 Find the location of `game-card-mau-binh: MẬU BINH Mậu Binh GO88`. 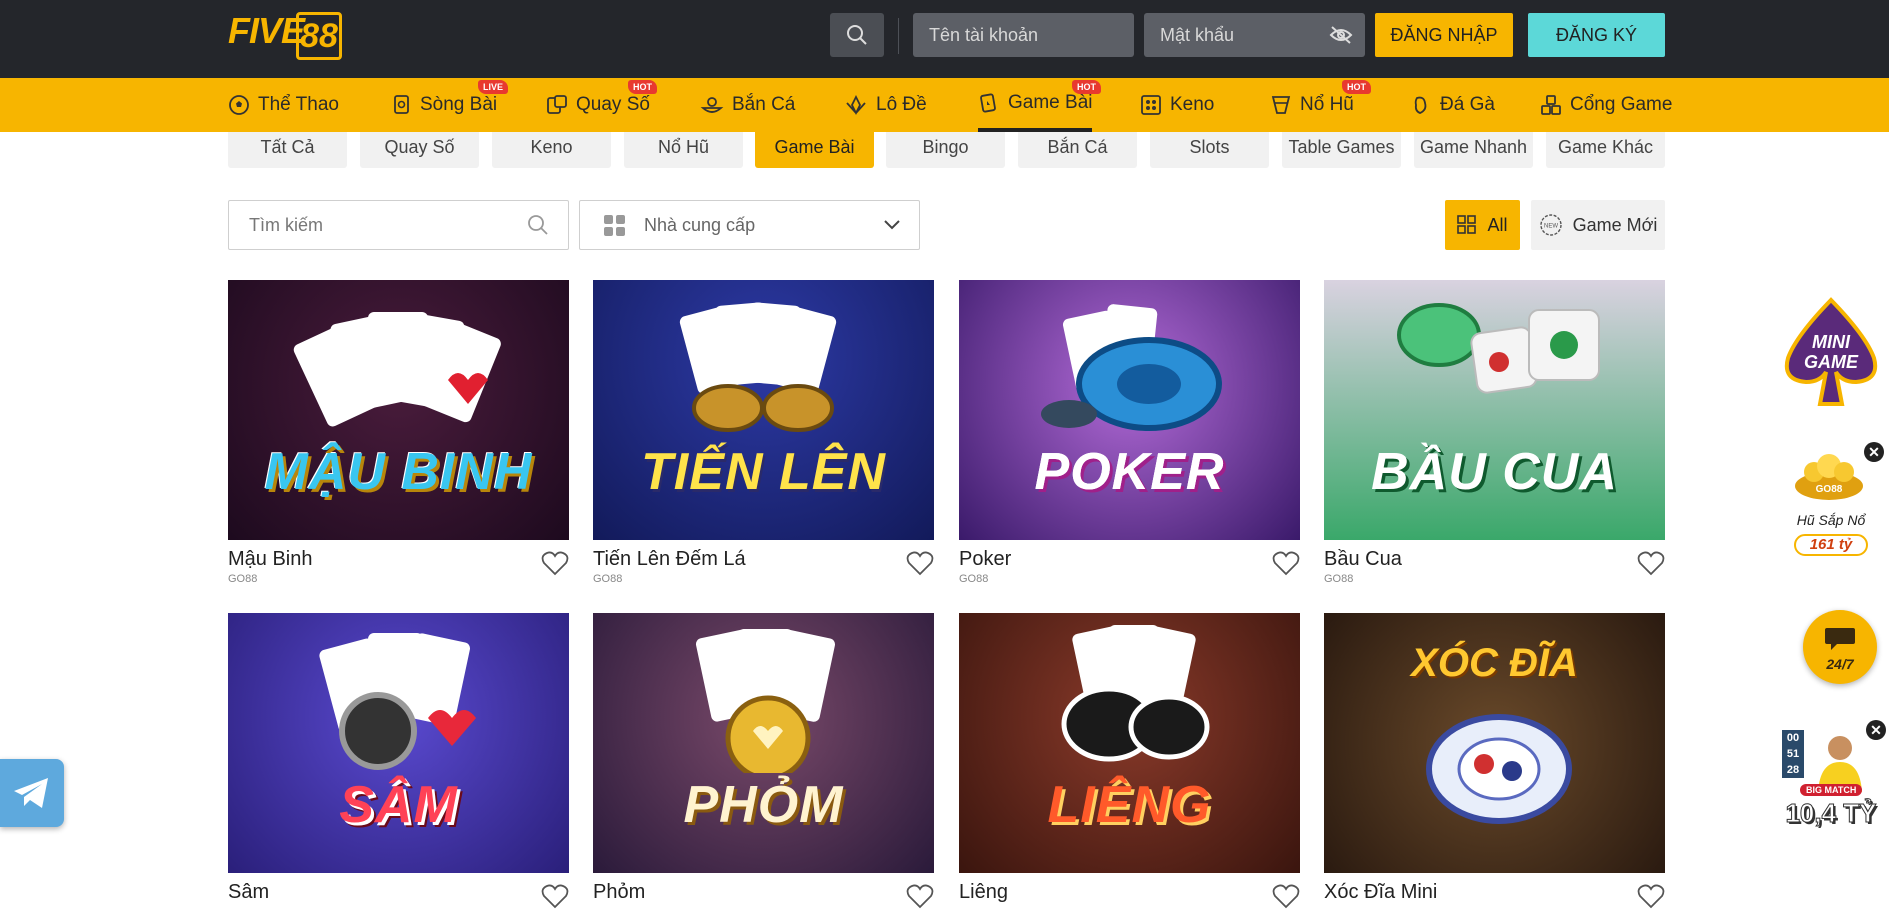

game-card-mau-binh: MẬU BINH Mậu Binh GO88 is located at coordinates (398, 432).